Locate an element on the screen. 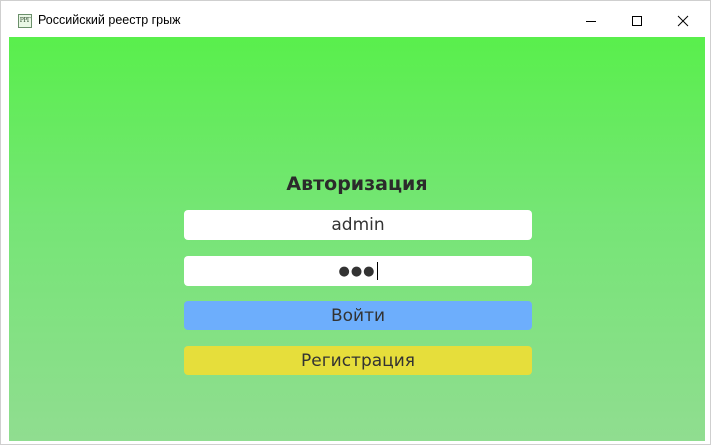 The height and width of the screenshot is (445, 711). title-bar: РРГ Российский реестр грыж is located at coordinates (356, 21).